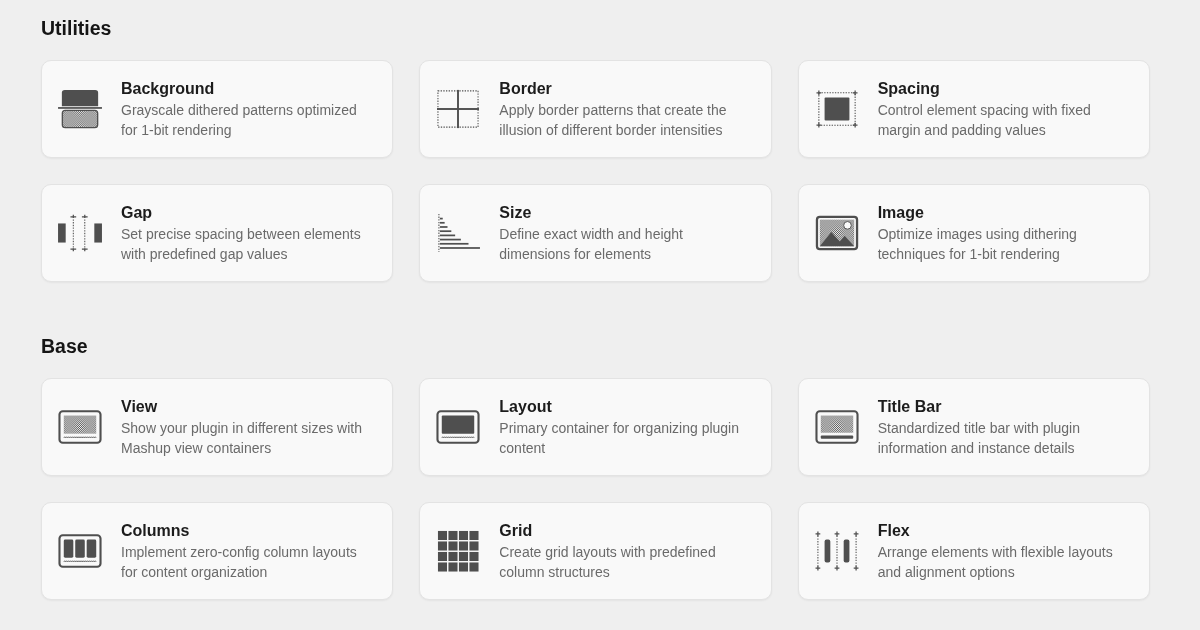 The height and width of the screenshot is (630, 1200). Describe the element at coordinates (836, 551) in the screenshot. I see `flex-bars-icon` at that location.